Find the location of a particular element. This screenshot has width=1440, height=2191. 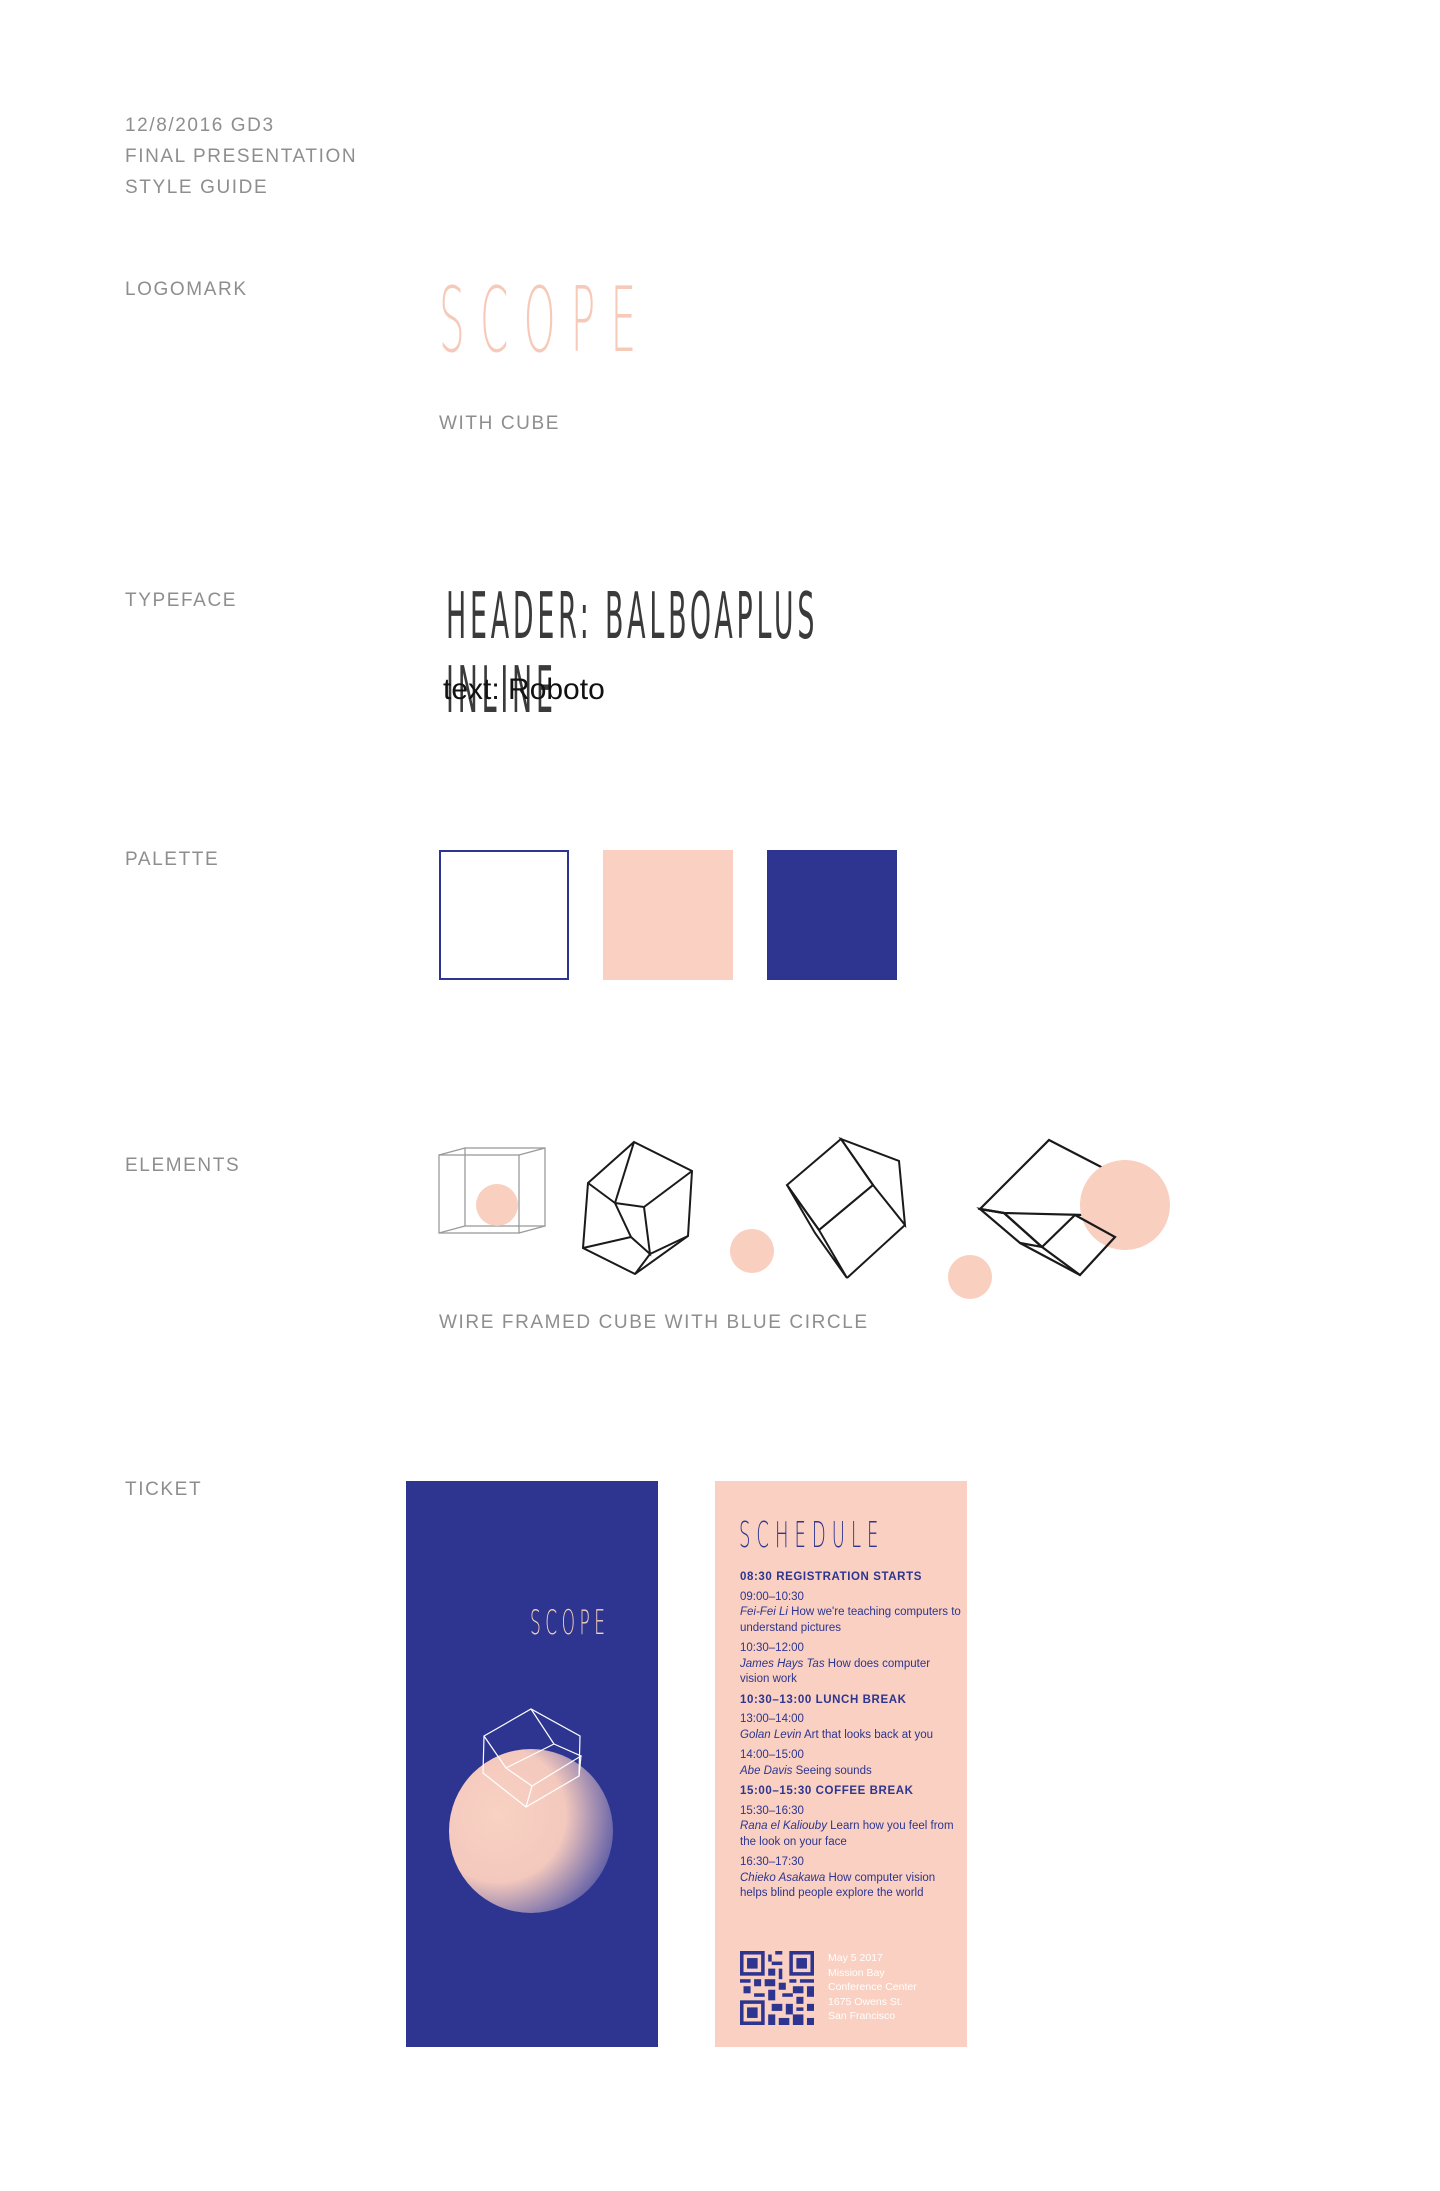

ticket-front: SCOPE is located at coordinates (532, 1764).